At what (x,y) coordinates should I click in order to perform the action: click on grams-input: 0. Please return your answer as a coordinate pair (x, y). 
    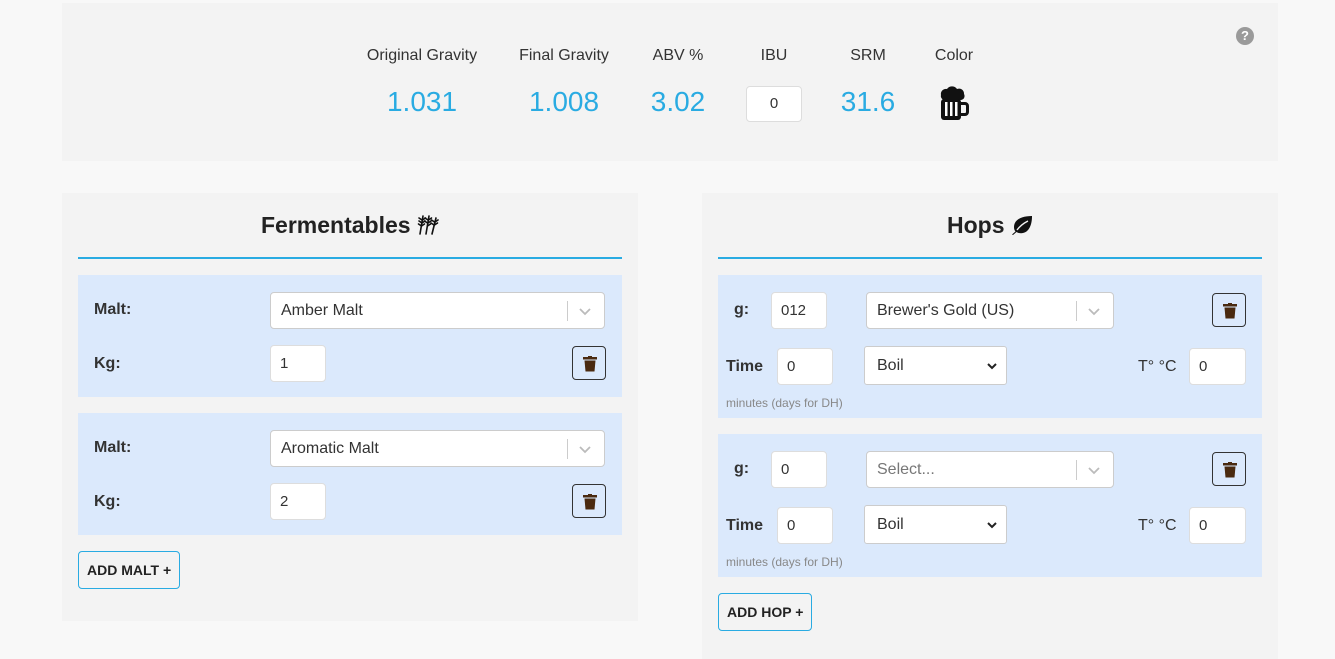
    Looking at the image, I should click on (799, 469).